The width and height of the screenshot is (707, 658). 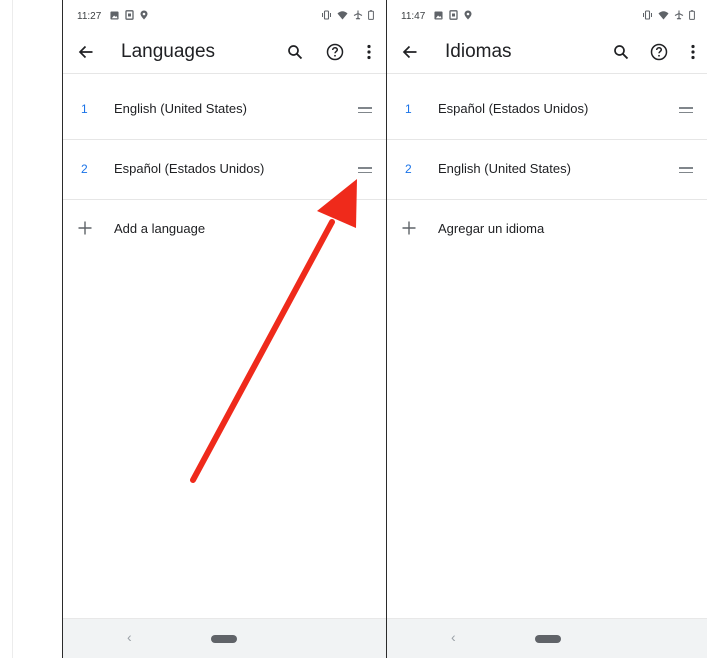 What do you see at coordinates (478, 51) in the screenshot?
I see `page-title: Idiomas` at bounding box center [478, 51].